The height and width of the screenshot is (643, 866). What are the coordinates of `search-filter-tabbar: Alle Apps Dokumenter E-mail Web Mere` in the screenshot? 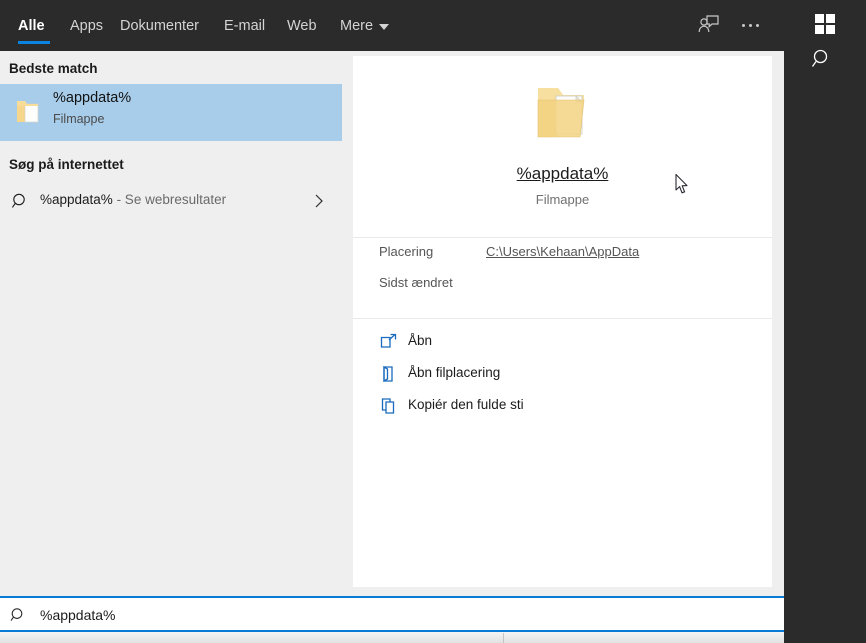 It's located at (392, 25).